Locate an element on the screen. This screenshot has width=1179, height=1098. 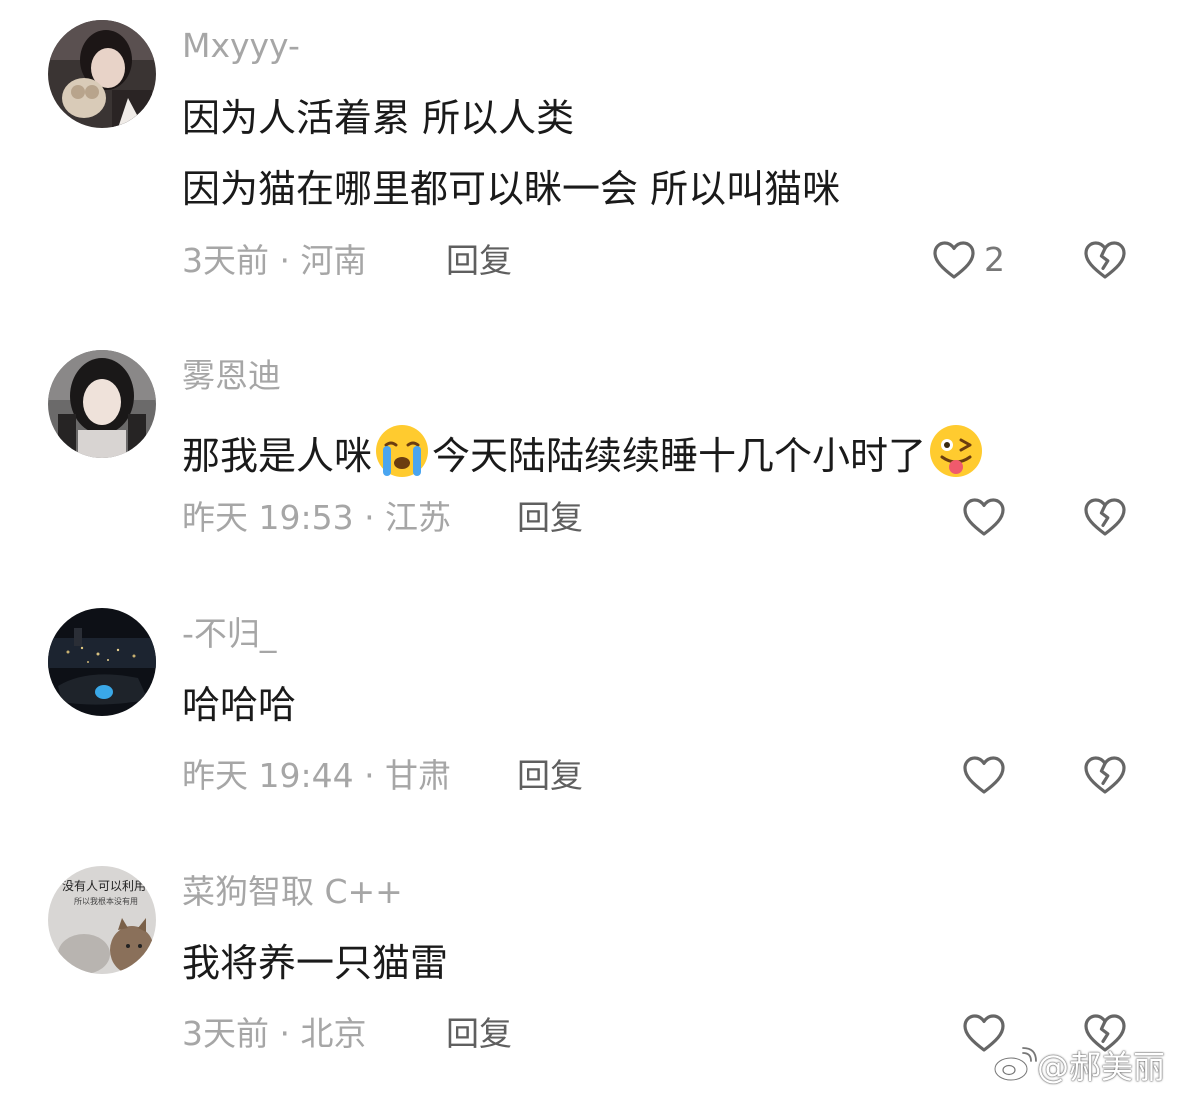
username: -不归_ is located at coordinates (229, 634).